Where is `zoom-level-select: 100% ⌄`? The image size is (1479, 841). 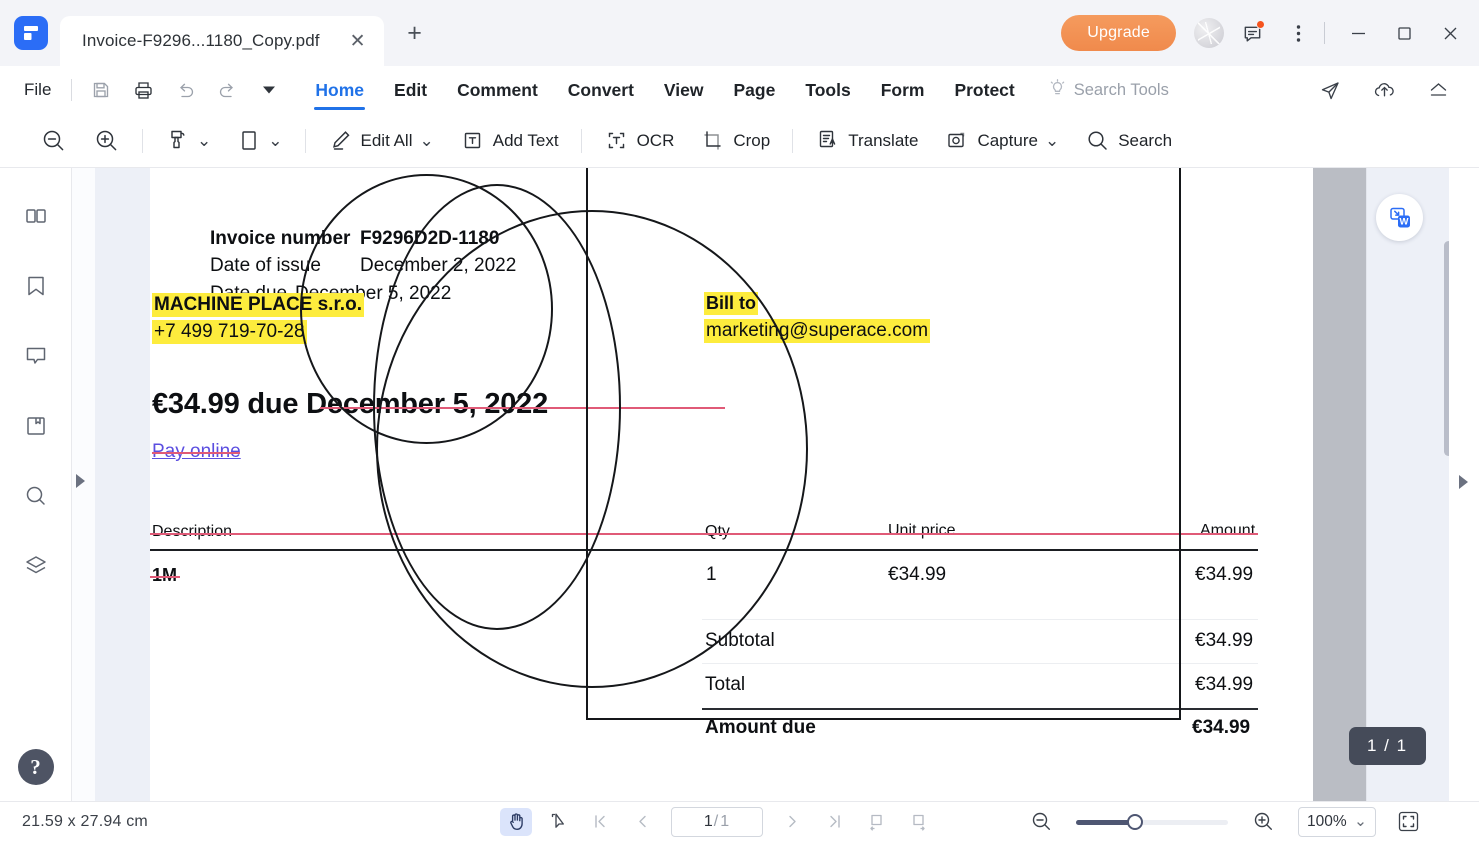
zoom-level-select: 100% ⌄ is located at coordinates (1337, 821).